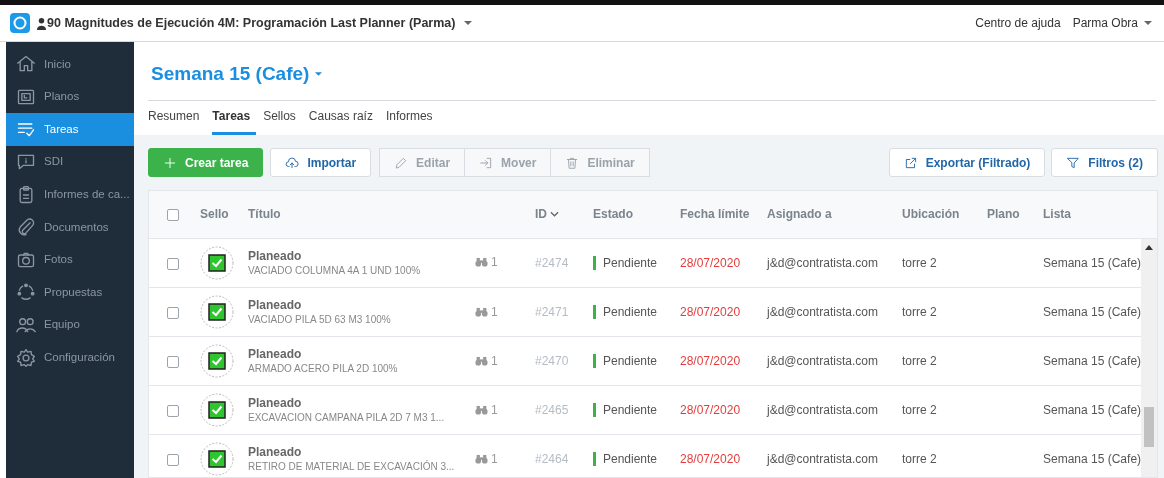  Describe the element at coordinates (572, 162) in the screenshot. I see `trash-icon` at that location.